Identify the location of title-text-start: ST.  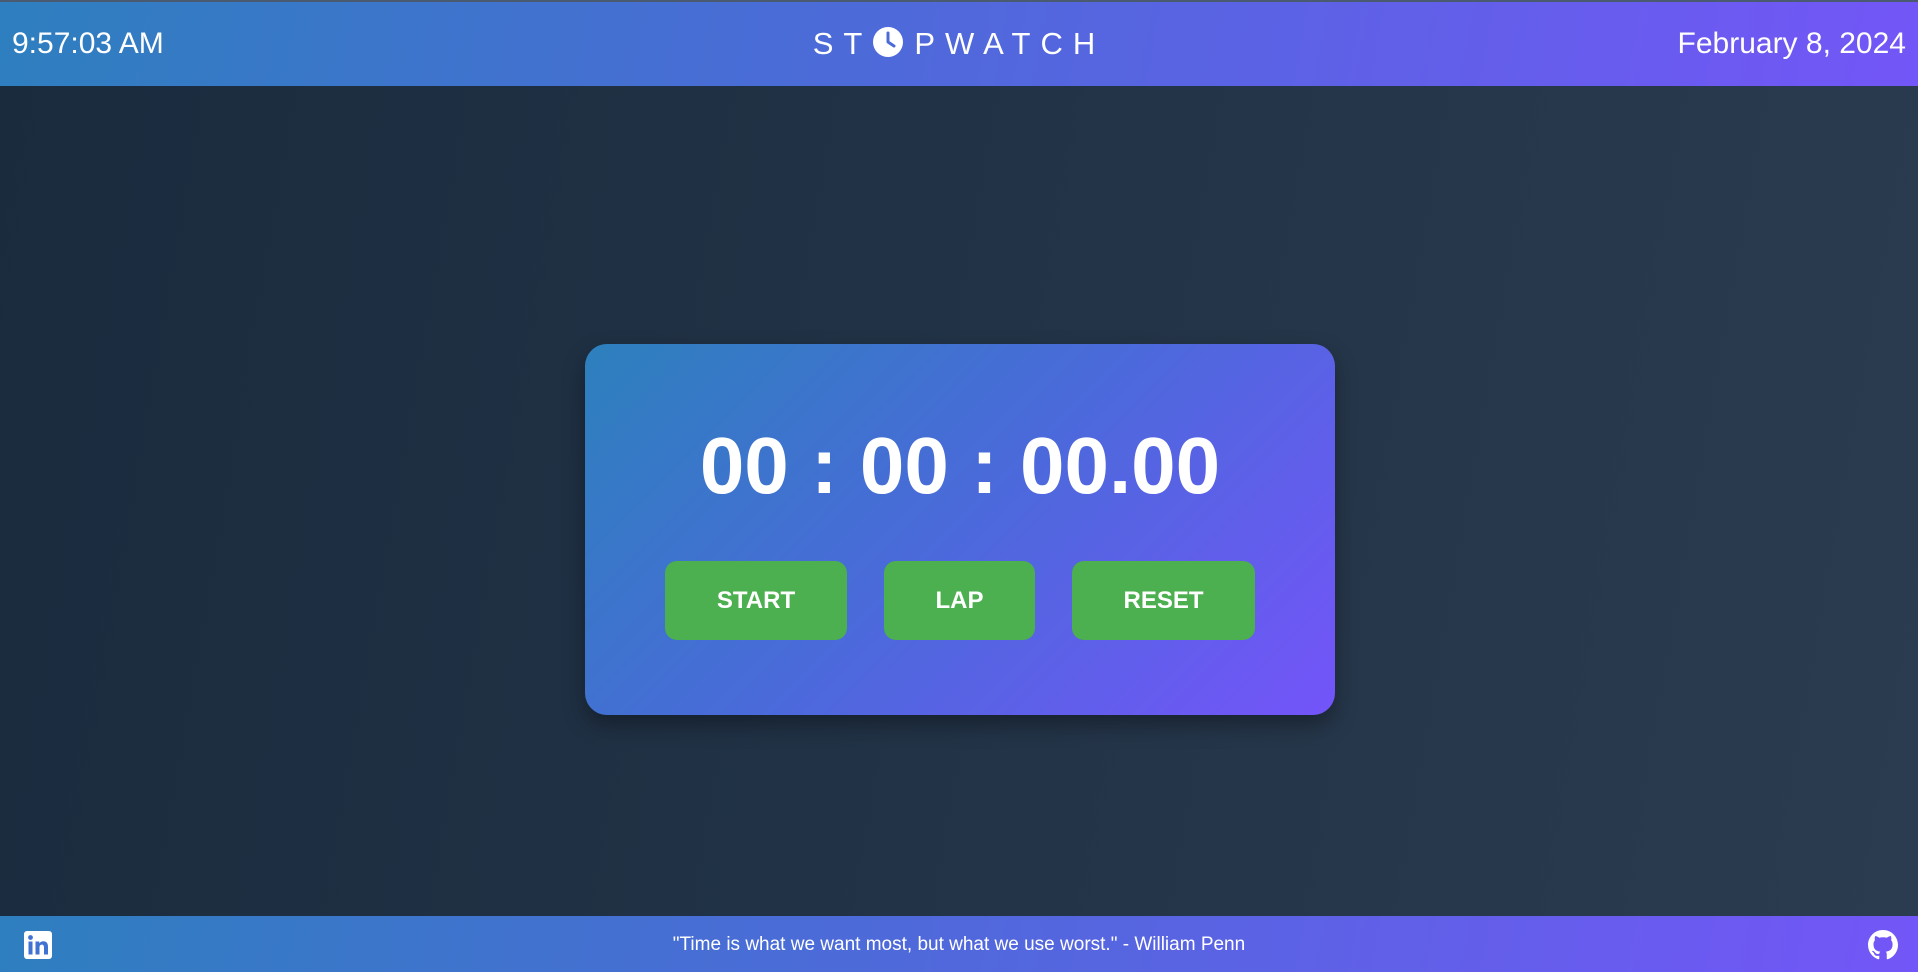
(842, 43).